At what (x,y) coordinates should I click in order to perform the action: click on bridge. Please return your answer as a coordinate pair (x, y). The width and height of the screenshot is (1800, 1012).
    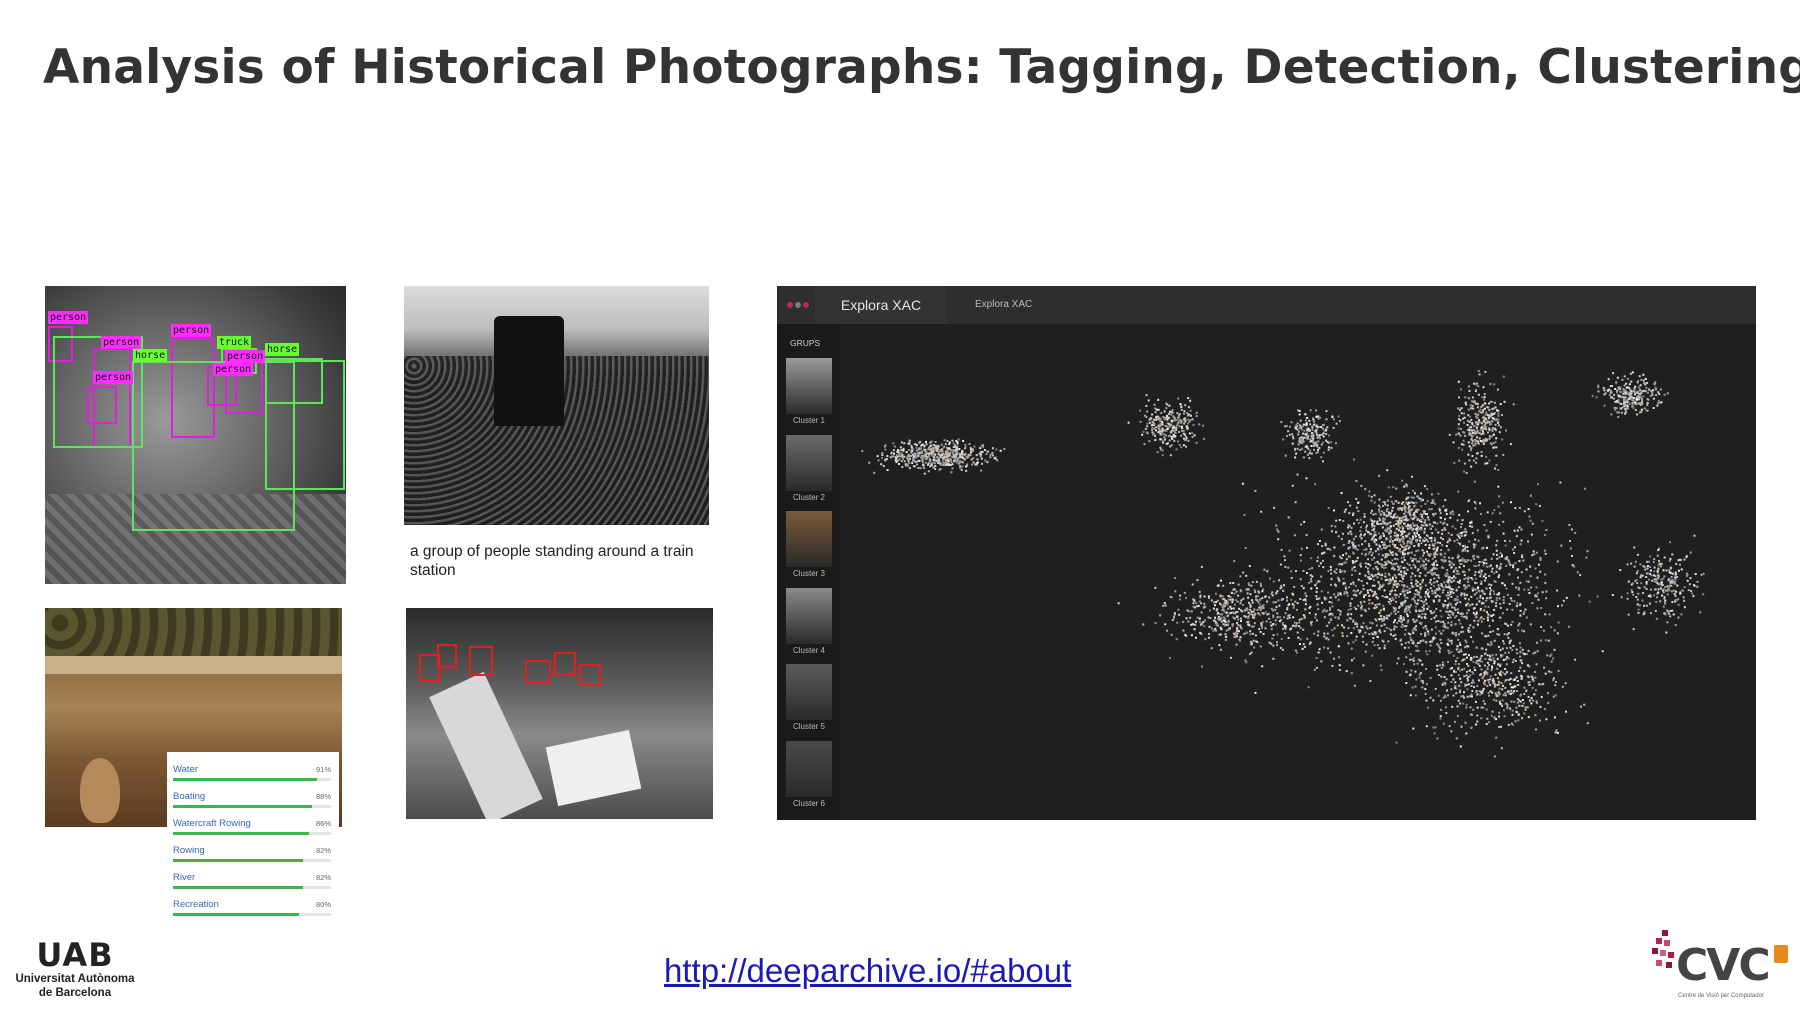
    Looking at the image, I should click on (193, 665).